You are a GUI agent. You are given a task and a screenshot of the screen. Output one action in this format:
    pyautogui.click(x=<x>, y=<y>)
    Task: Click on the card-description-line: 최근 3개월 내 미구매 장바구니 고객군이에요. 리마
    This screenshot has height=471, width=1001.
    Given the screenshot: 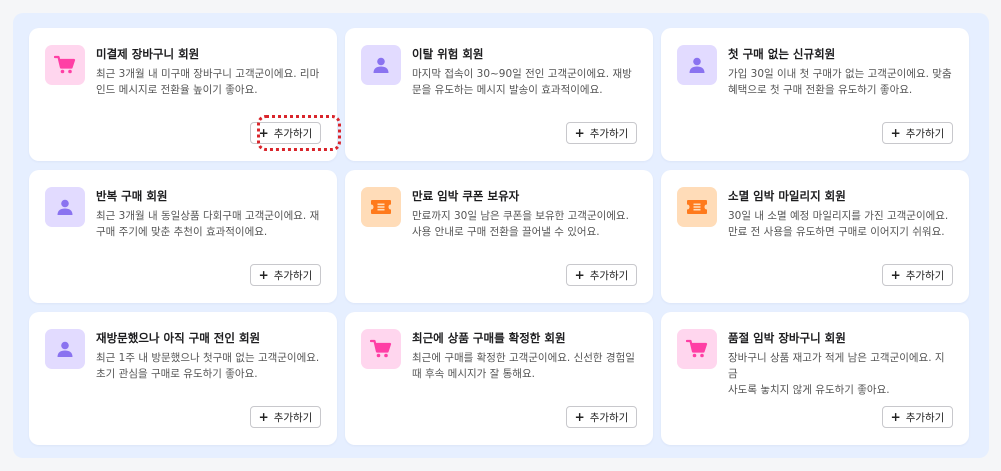 What is the action you would take?
    pyautogui.click(x=208, y=74)
    